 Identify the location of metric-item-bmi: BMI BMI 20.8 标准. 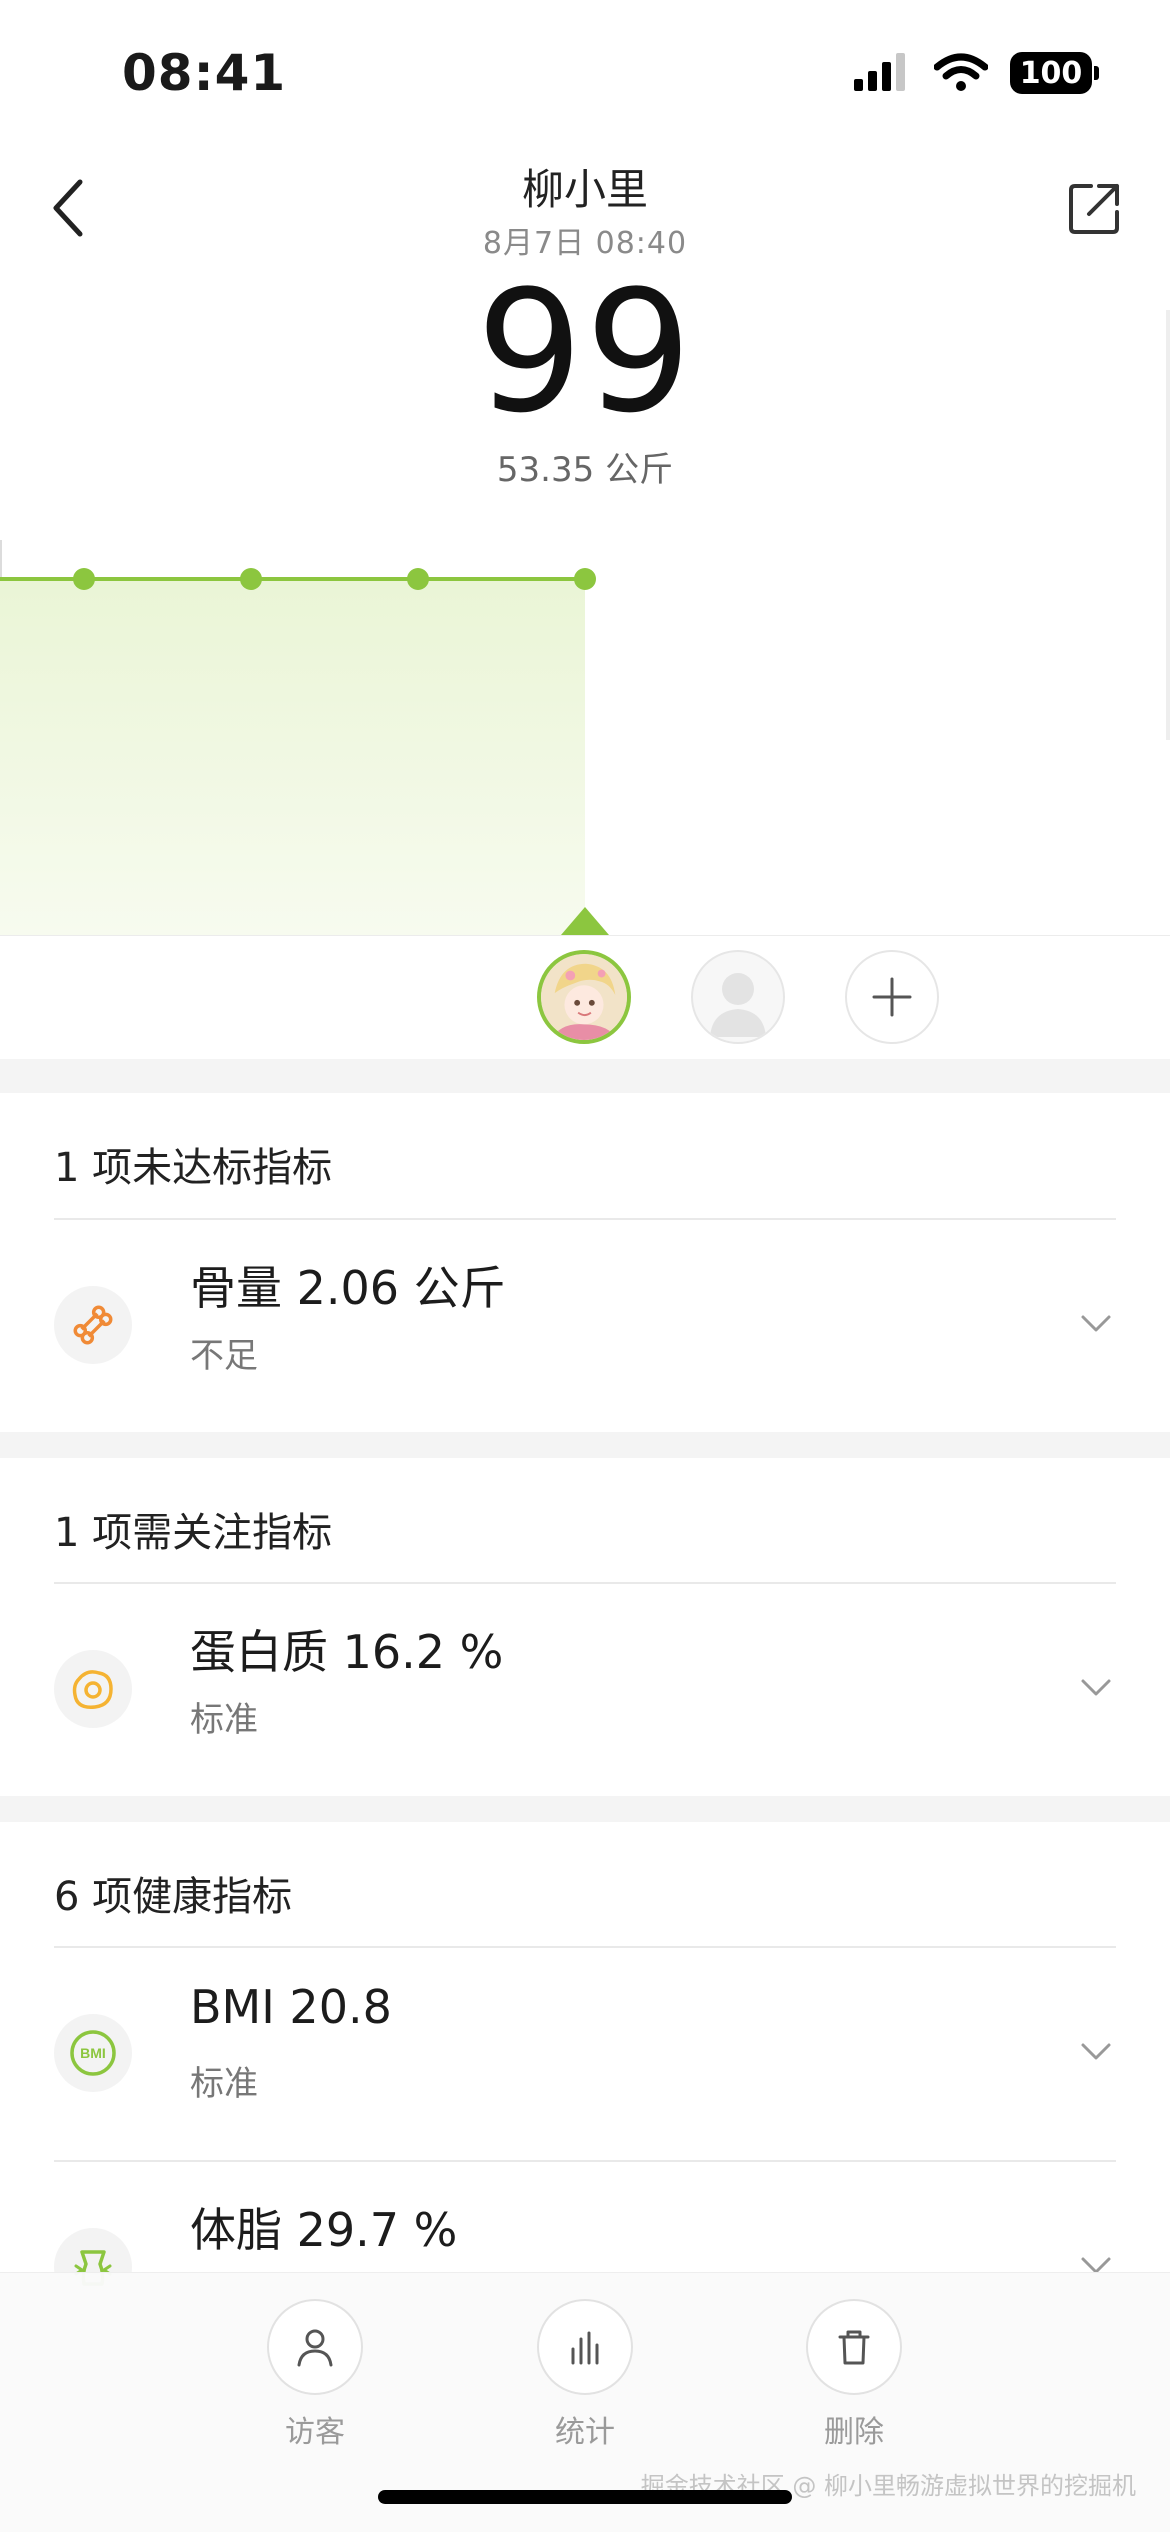
(585, 2054).